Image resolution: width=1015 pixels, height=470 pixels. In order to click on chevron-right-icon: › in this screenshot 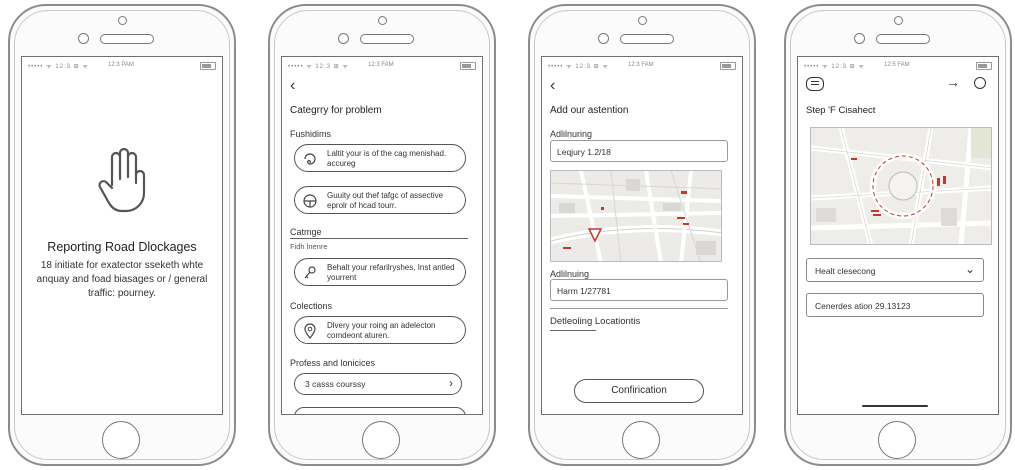, I will do `click(451, 383)`.